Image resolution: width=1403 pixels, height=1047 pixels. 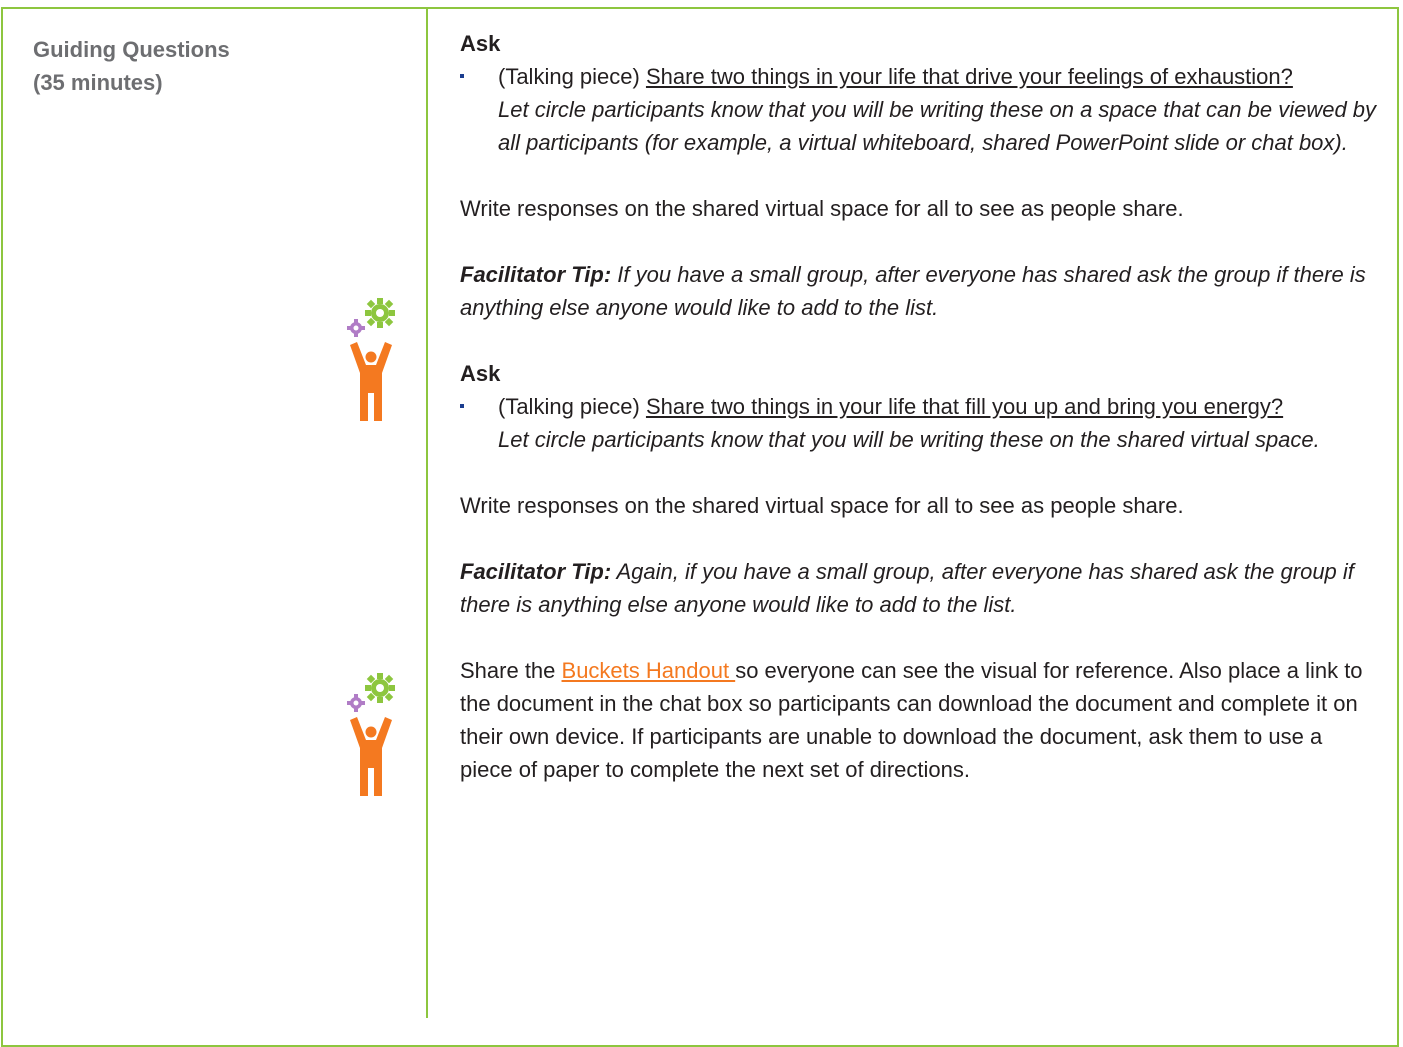 What do you see at coordinates (218, 66) in the screenshot?
I see `section-label-column: Guiding Questions (35 minutes)` at bounding box center [218, 66].